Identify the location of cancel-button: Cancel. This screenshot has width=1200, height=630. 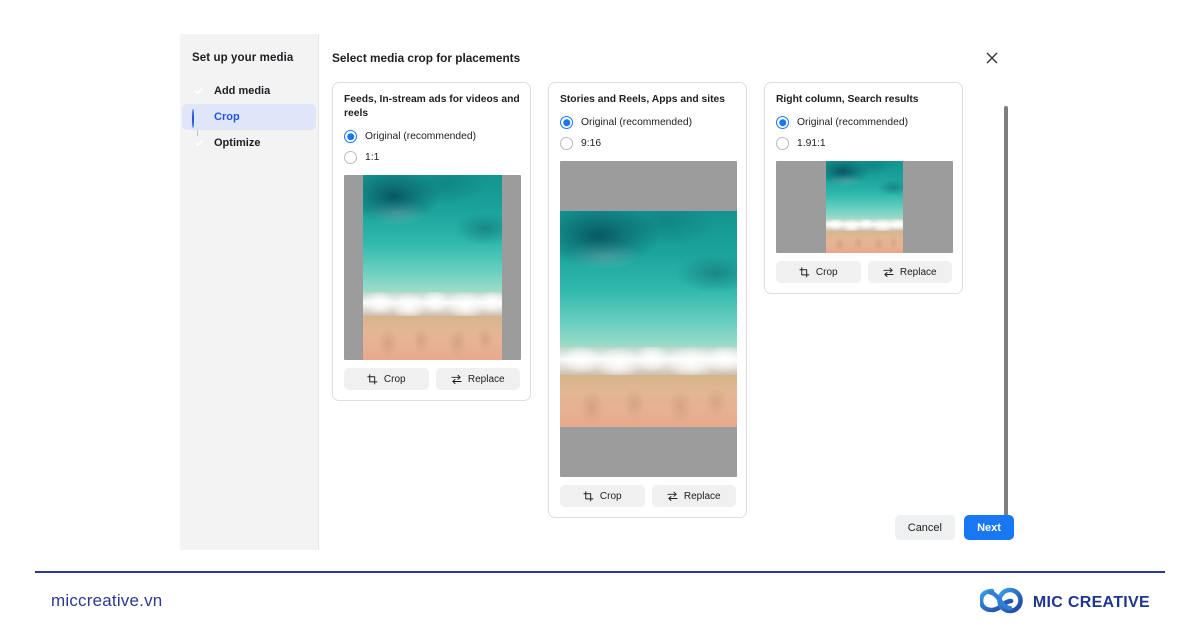
(924, 527).